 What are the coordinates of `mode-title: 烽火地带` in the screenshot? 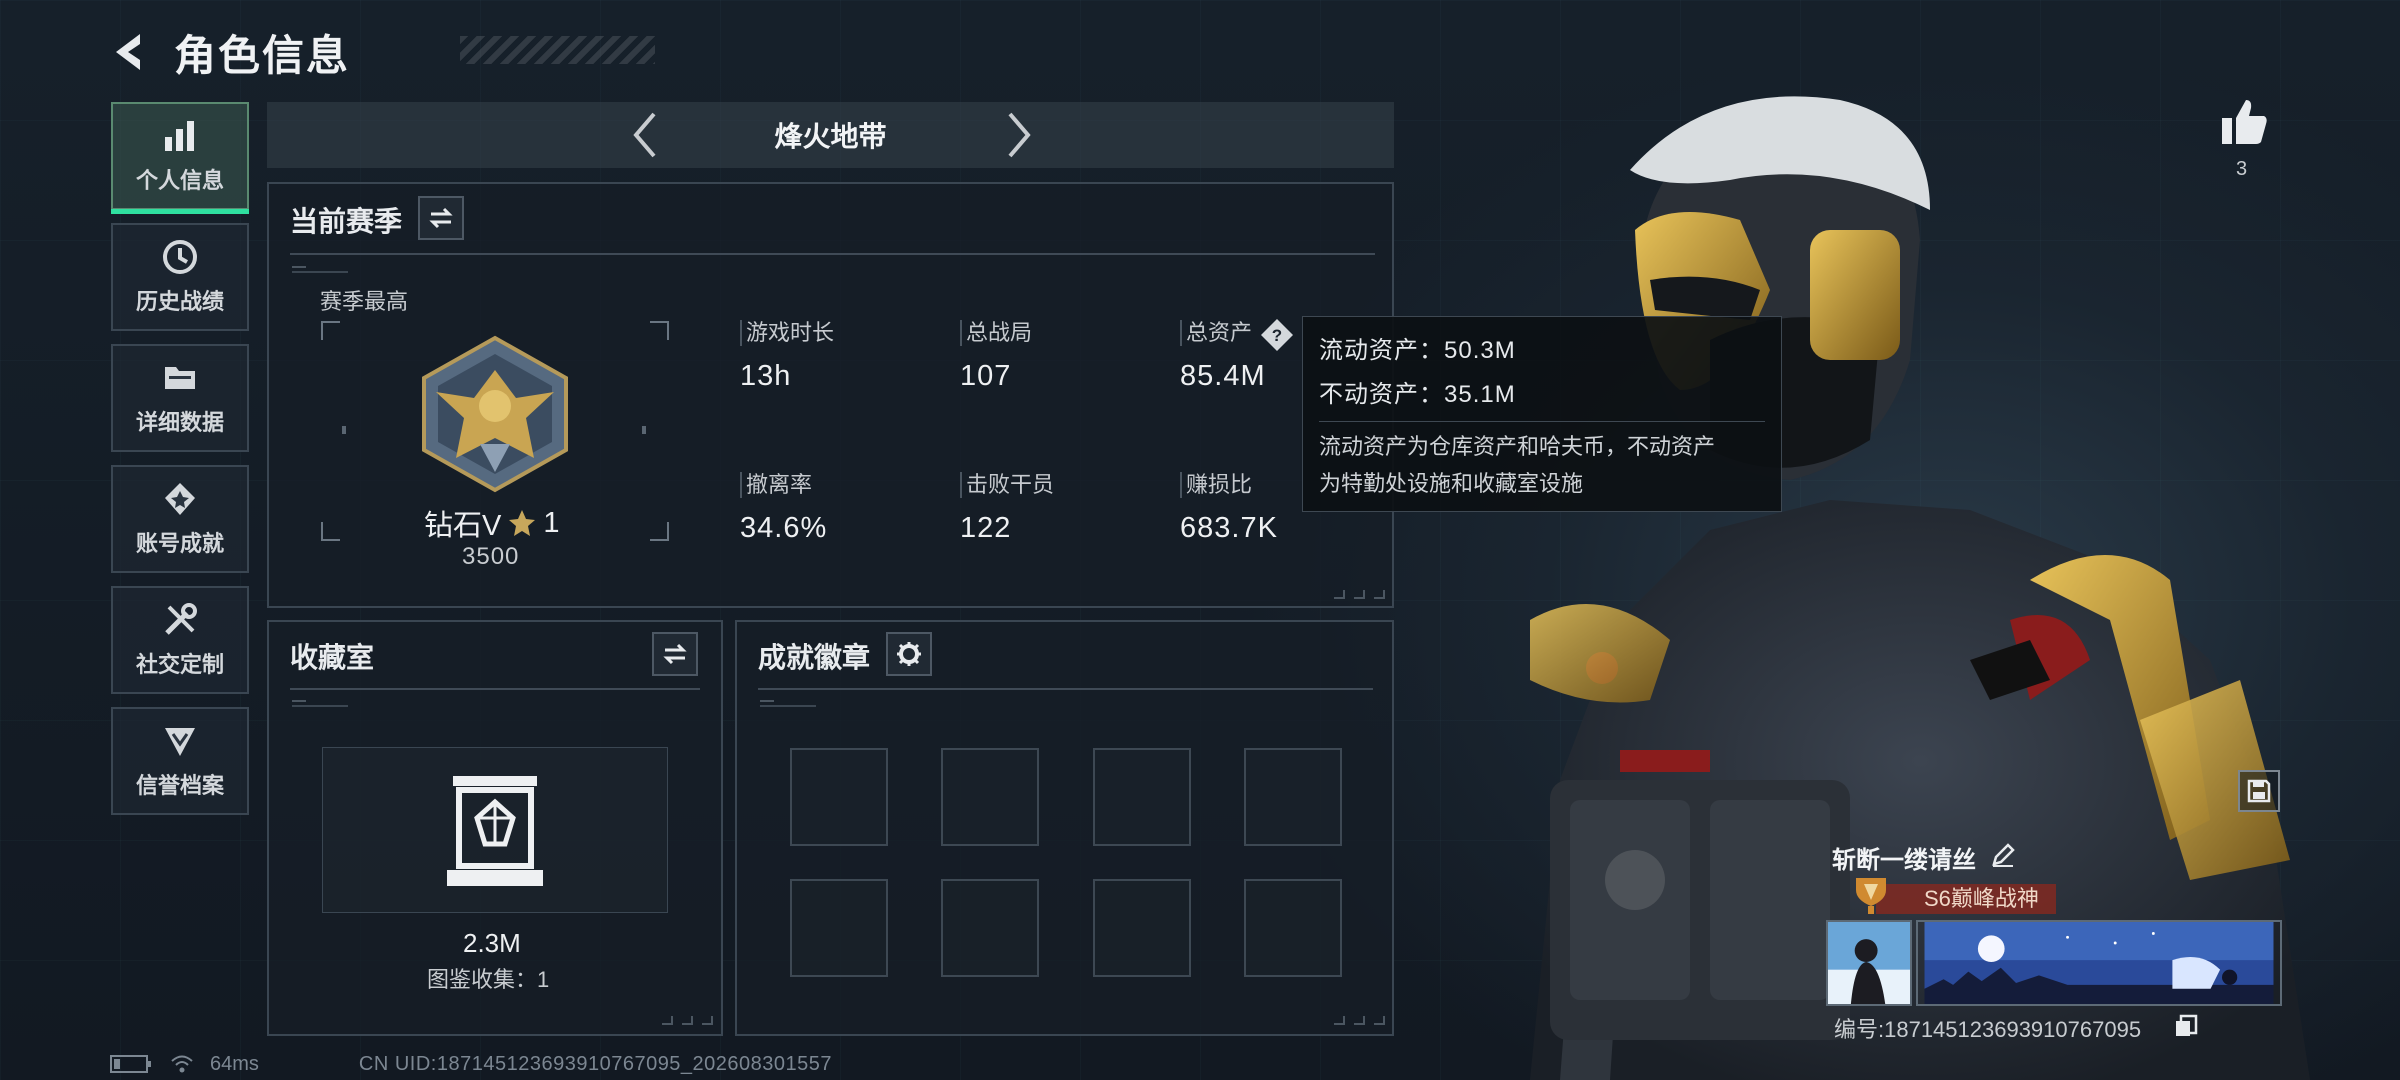 It's located at (830, 136).